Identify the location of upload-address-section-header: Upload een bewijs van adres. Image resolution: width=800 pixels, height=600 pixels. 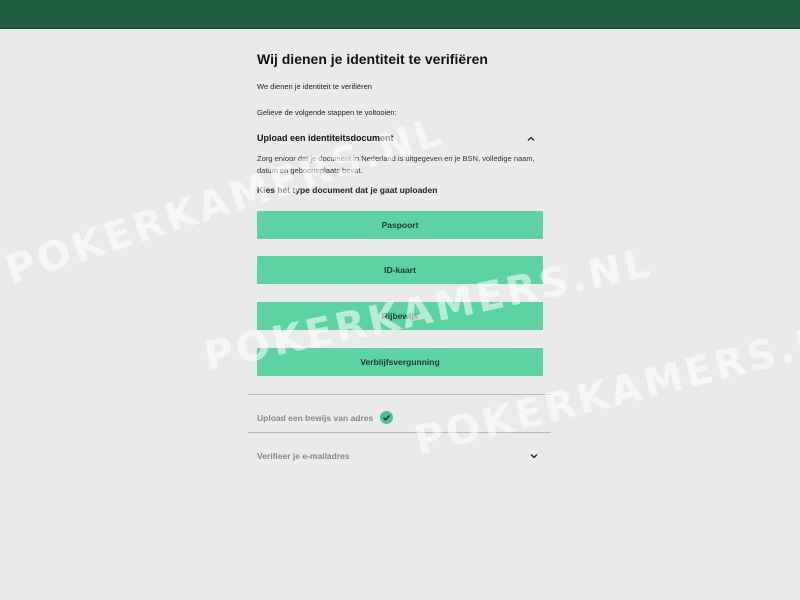
(400, 418).